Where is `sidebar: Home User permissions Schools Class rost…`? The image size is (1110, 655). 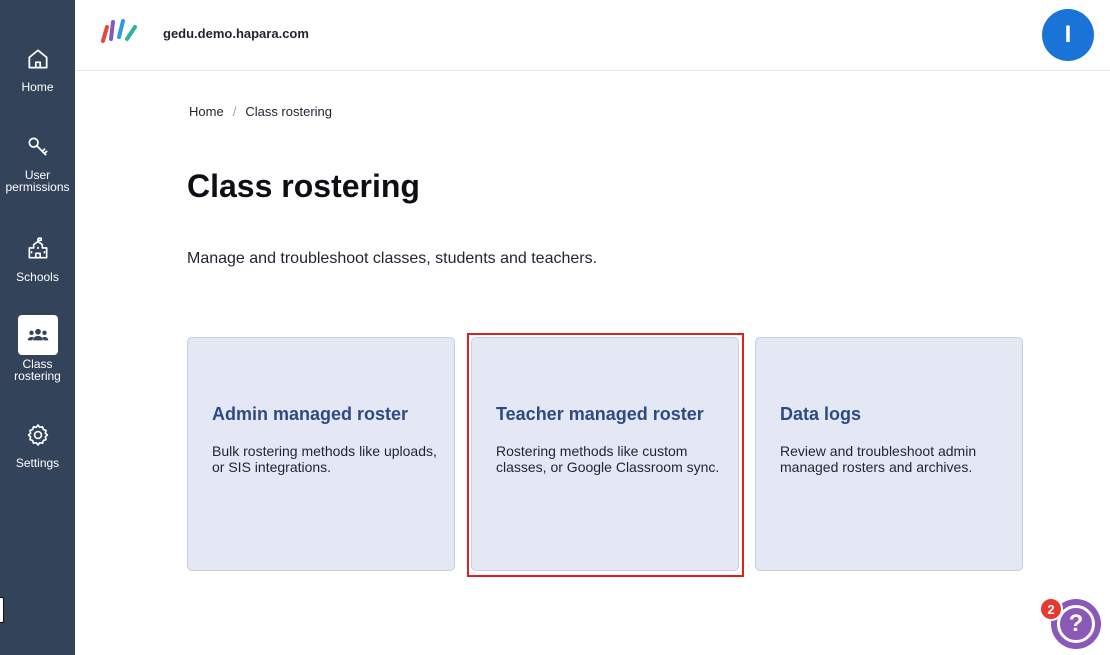
sidebar: Home User permissions Schools Class rost… is located at coordinates (37, 327).